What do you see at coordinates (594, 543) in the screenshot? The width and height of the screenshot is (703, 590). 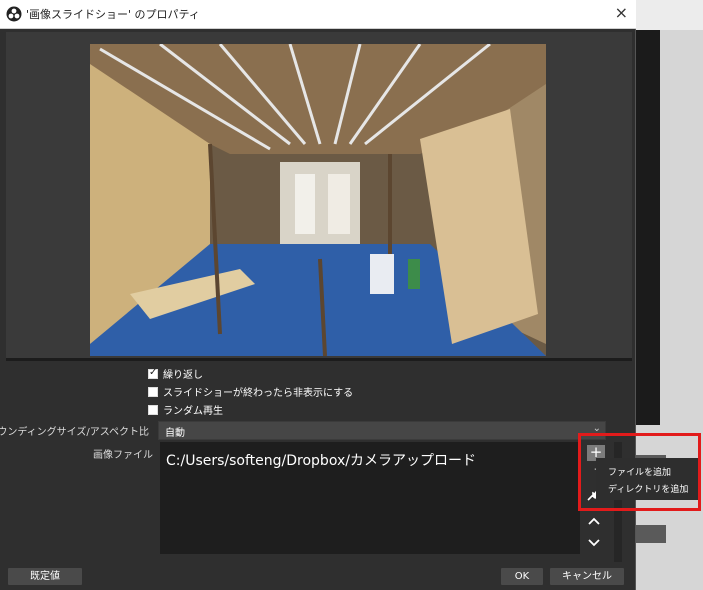 I see `chevron-down-icon` at bounding box center [594, 543].